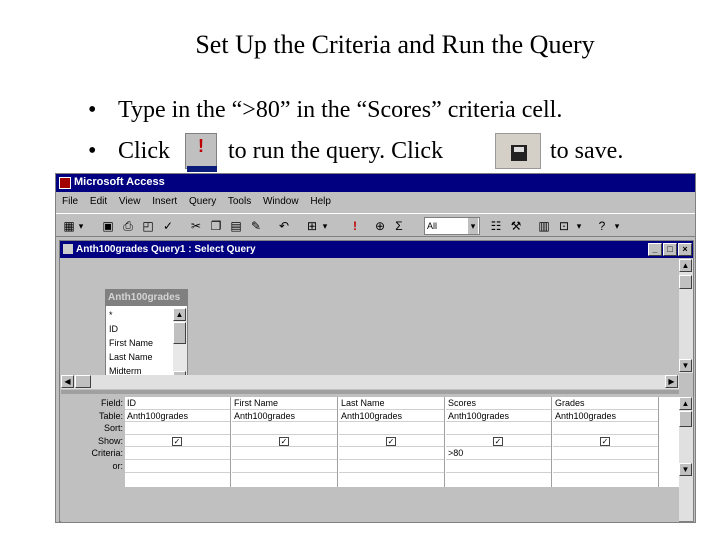 The width and height of the screenshot is (720, 540). I want to click on show-cell: ✓, so click(177, 441).